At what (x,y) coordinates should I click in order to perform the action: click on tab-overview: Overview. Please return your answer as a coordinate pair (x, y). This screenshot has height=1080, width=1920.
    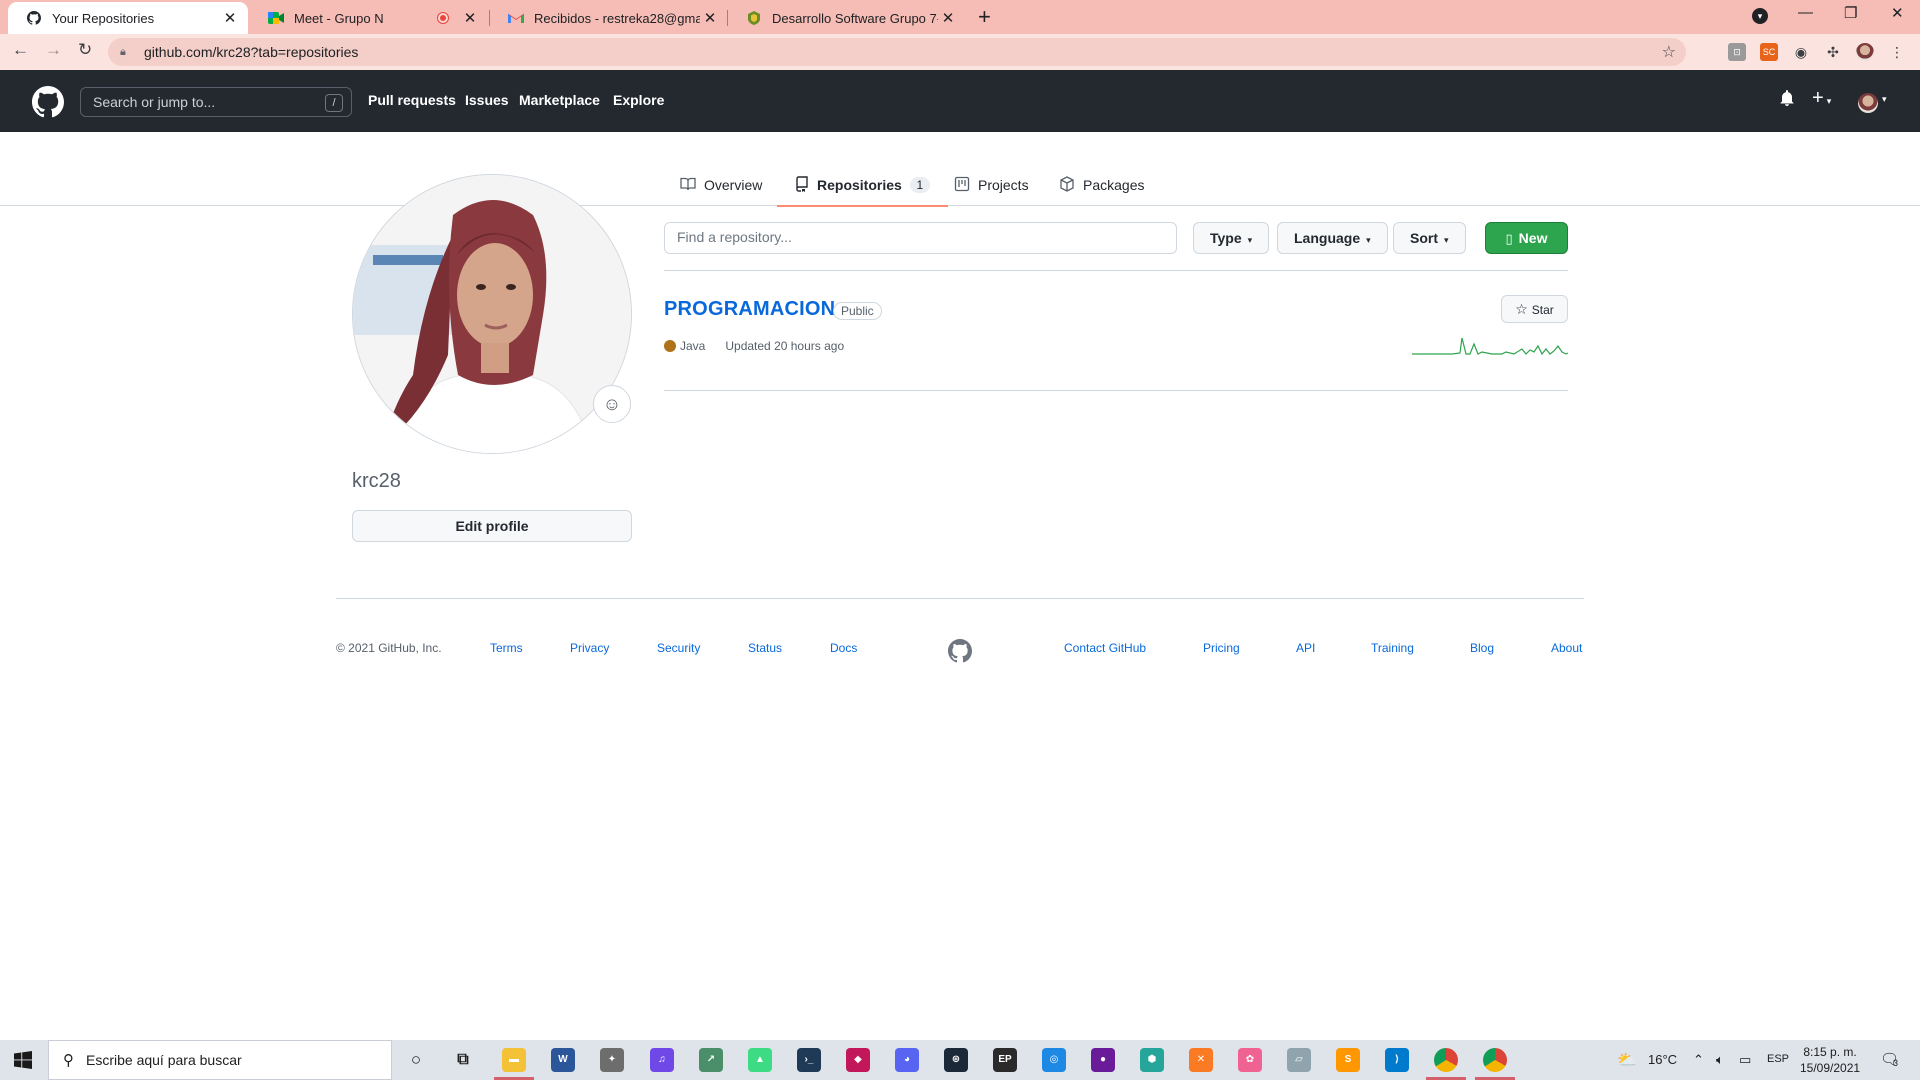
    Looking at the image, I should click on (721, 185).